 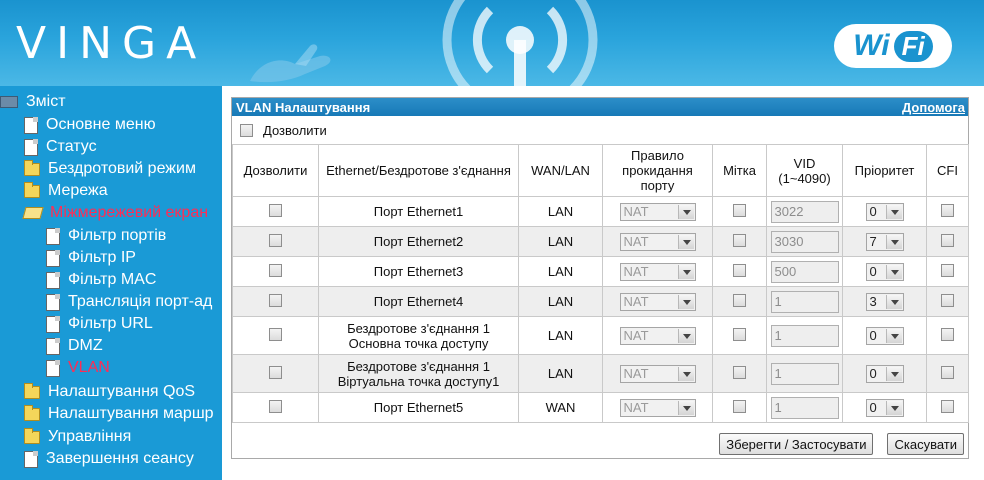 I want to click on row-vid-input: 3022, so click(x=804, y=211).